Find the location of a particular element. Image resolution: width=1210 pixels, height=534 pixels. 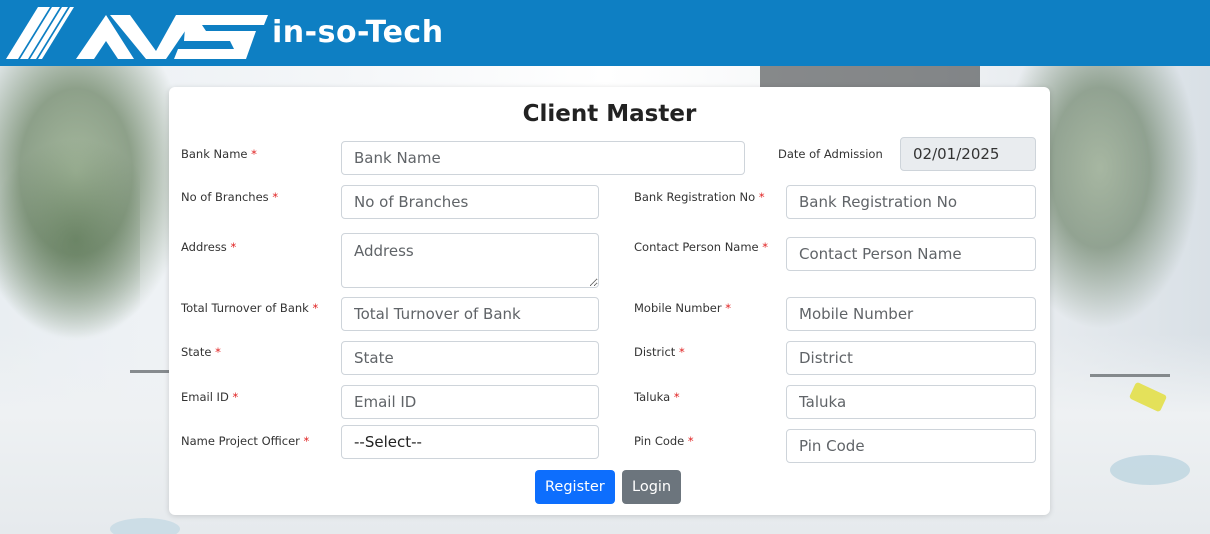

cup-decoration is located at coordinates (1150, 470).